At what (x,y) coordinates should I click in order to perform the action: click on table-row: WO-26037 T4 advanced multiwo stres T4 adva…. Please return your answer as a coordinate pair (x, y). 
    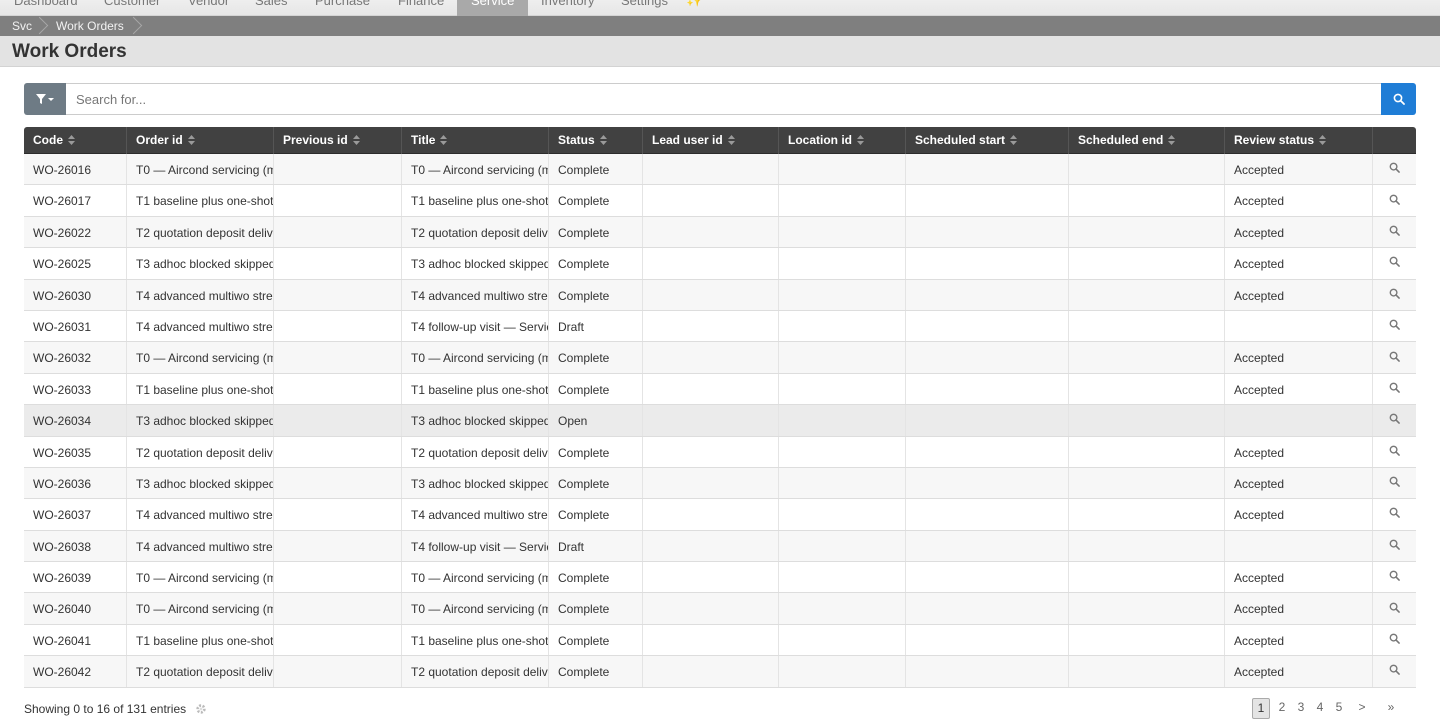
    Looking at the image, I should click on (720, 515).